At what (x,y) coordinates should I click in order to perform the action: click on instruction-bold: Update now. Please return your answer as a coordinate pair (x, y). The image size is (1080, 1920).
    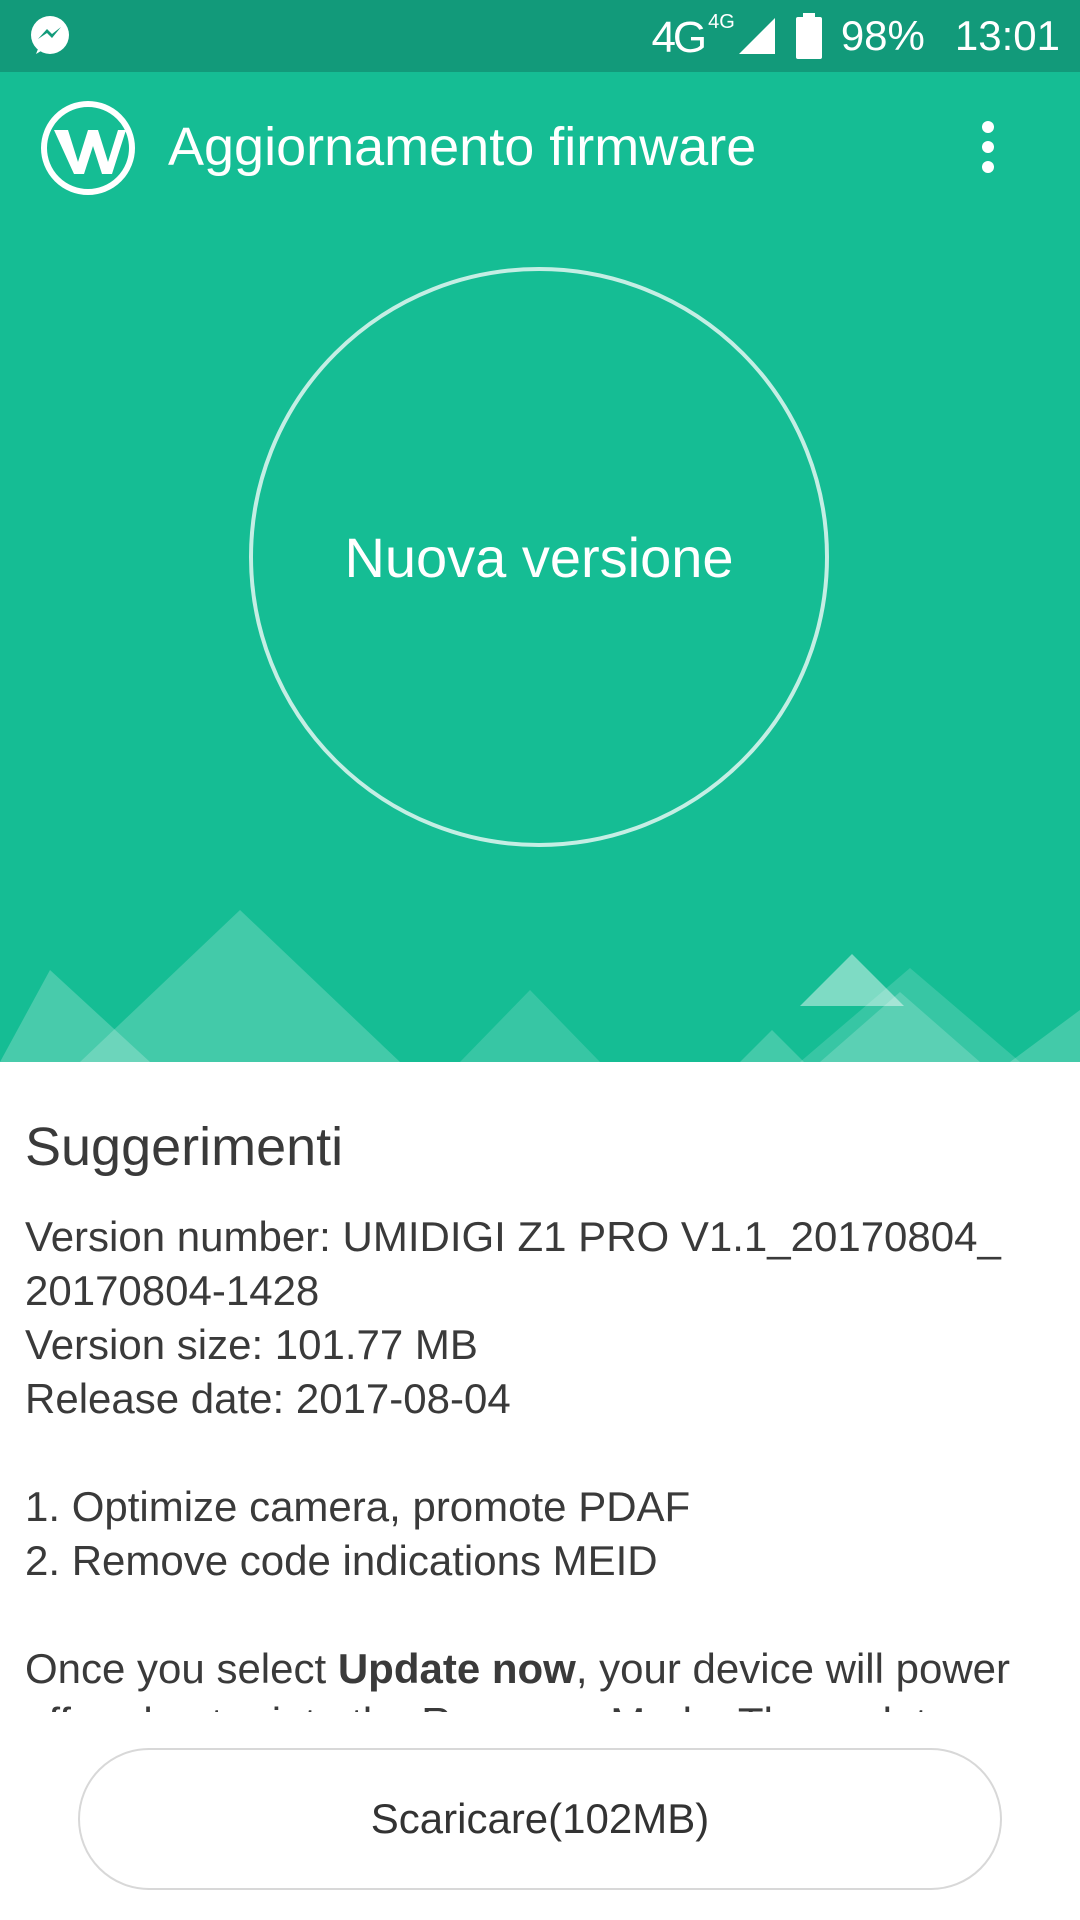
    Looking at the image, I should click on (456, 1668).